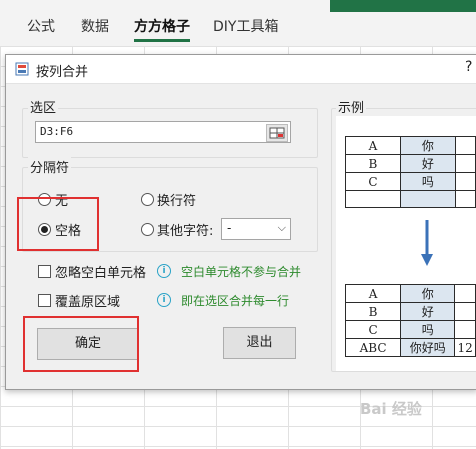 Image resolution: width=476 pixels, height=449 pixels. What do you see at coordinates (88, 302) in the screenshot?
I see `overwrite-range-label: 覆盖原区域` at bounding box center [88, 302].